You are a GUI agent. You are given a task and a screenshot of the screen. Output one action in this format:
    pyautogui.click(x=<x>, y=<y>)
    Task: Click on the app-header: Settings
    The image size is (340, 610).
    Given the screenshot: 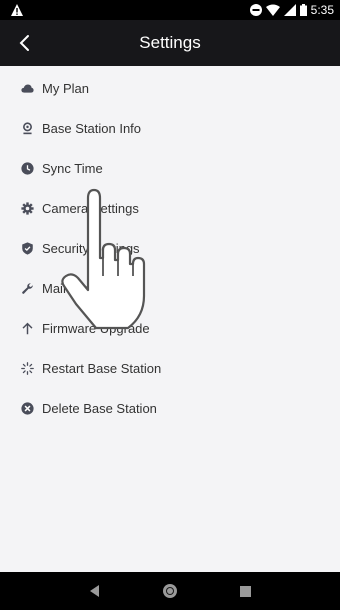 What is the action you would take?
    pyautogui.click(x=170, y=43)
    